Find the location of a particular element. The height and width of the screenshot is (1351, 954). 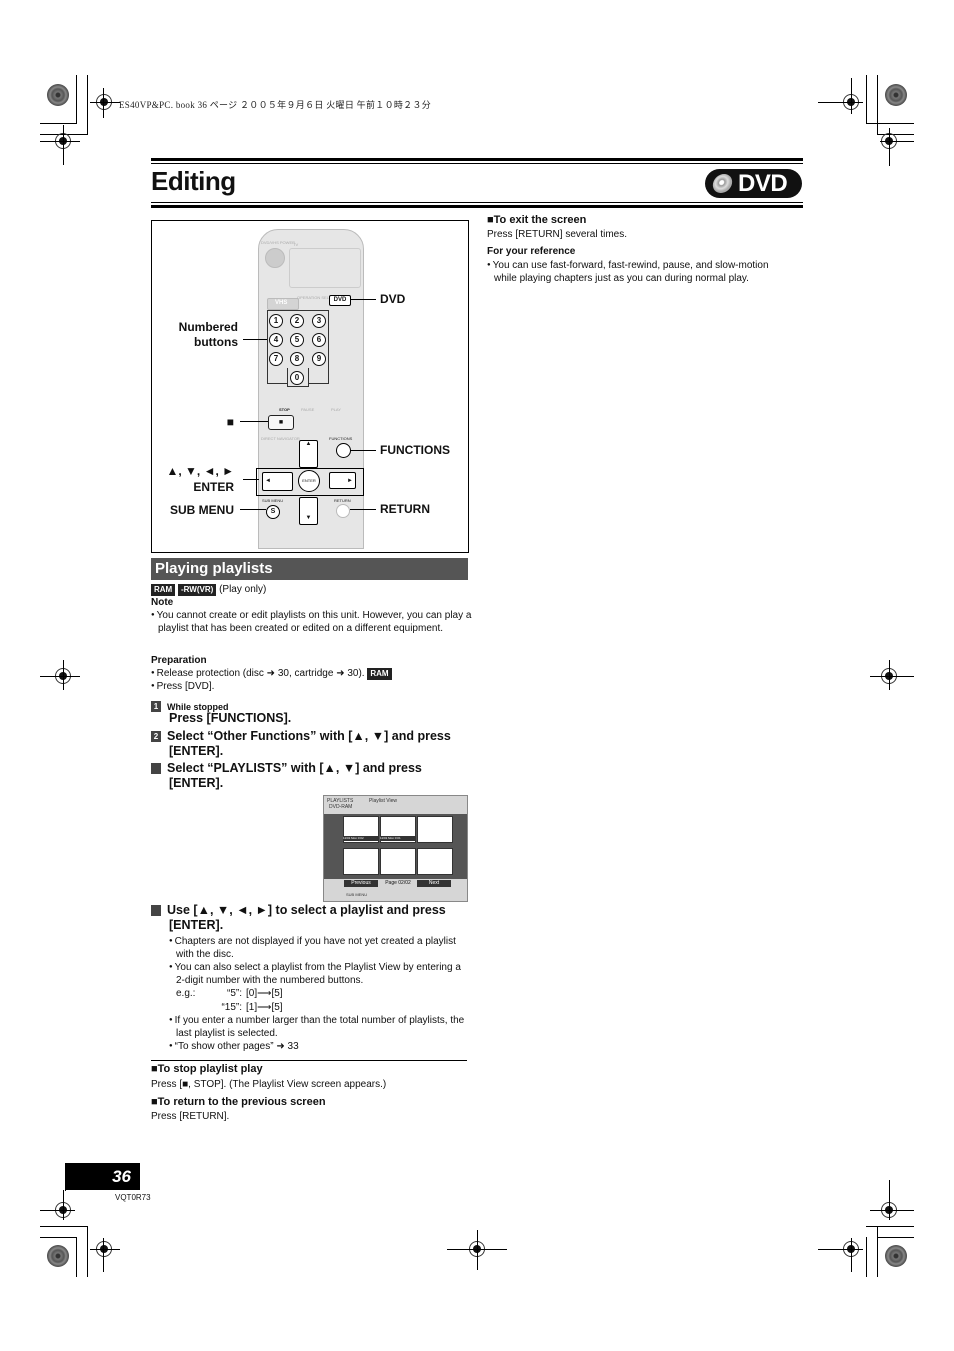

disc-tags: RAM -RW(VR) (Play only) is located at coordinates (208, 589).